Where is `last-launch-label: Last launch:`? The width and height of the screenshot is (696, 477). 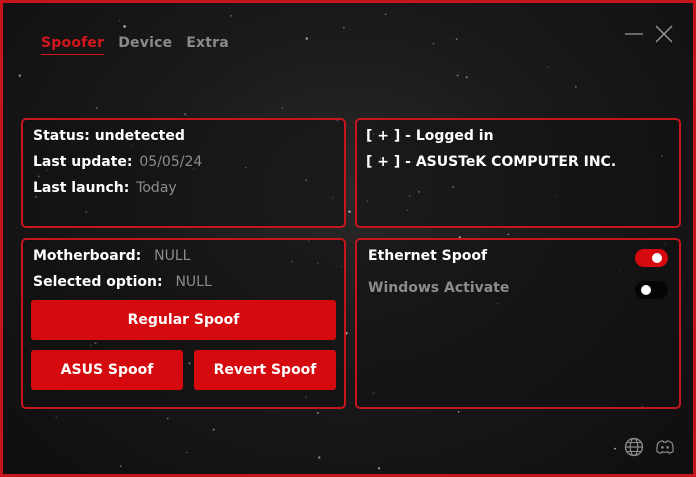
last-launch-label: Last launch: is located at coordinates (81, 188).